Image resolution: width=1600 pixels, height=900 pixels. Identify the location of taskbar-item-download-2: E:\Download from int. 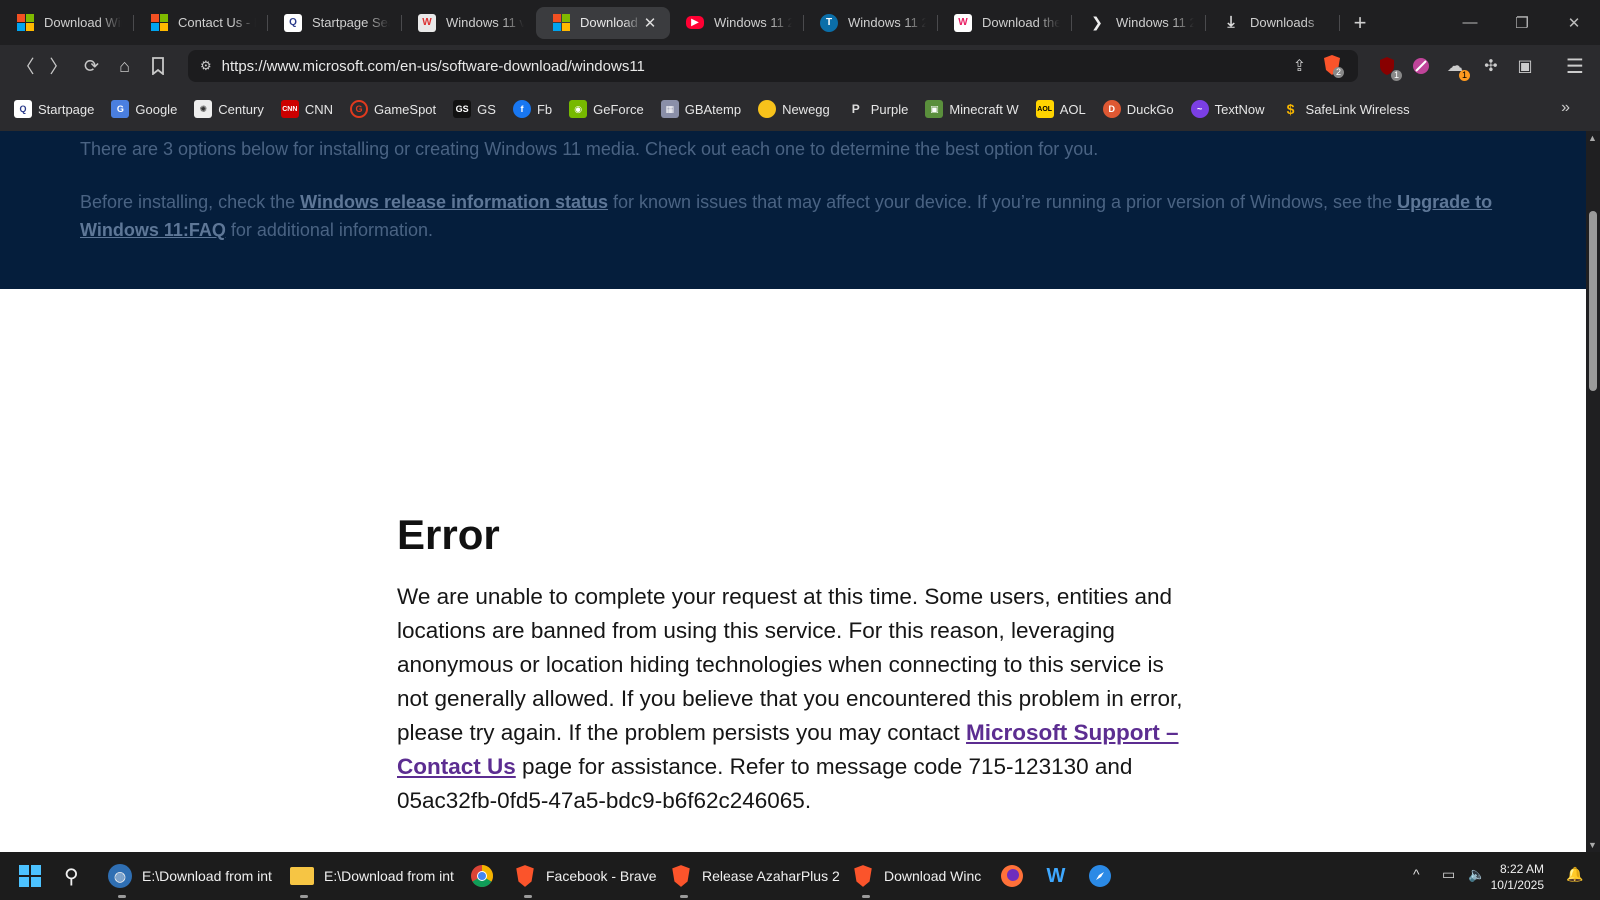
(372, 876).